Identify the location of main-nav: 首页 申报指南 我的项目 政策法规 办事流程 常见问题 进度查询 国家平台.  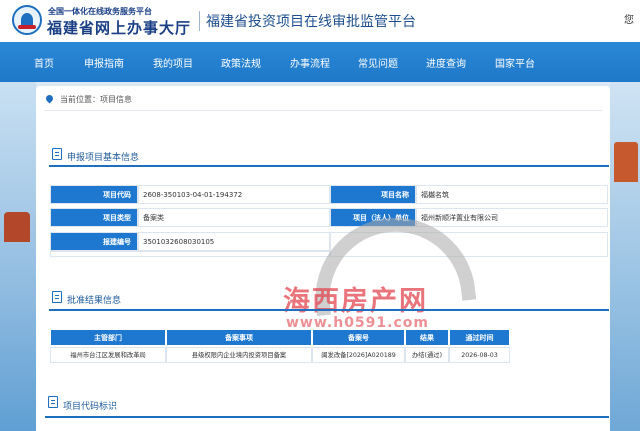
(320, 62).